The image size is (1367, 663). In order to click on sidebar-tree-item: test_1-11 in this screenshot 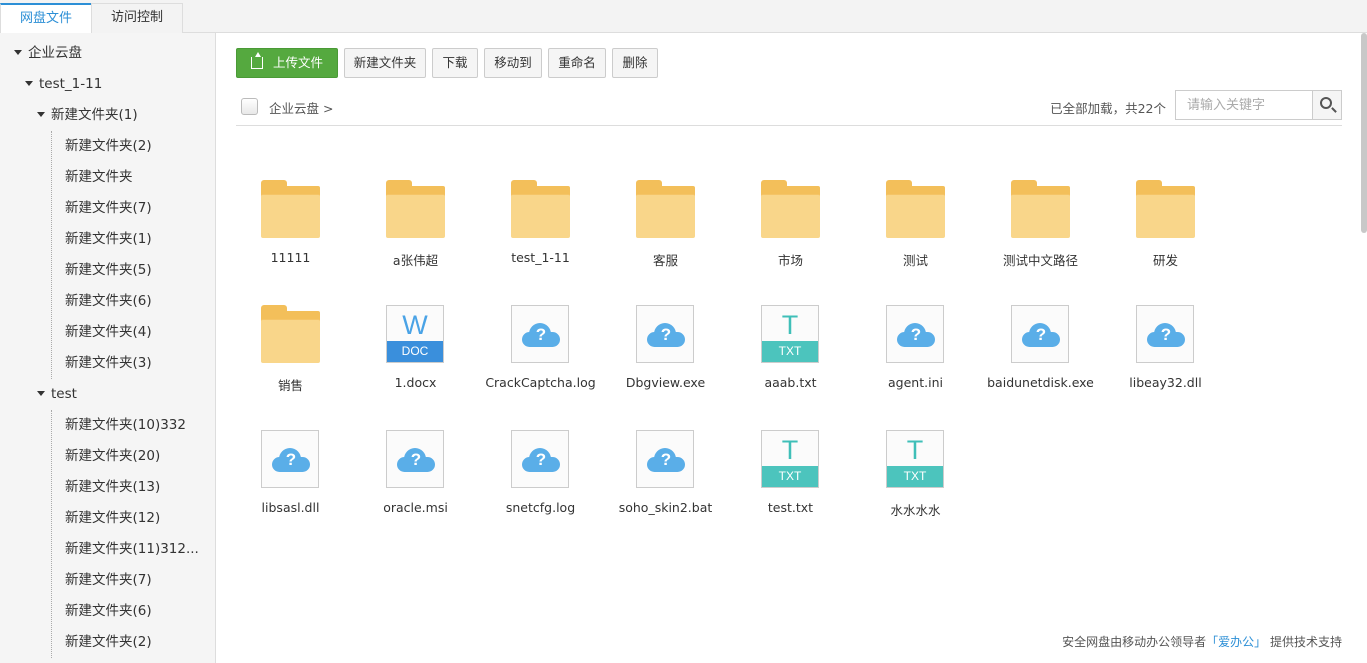, I will do `click(63, 84)`.